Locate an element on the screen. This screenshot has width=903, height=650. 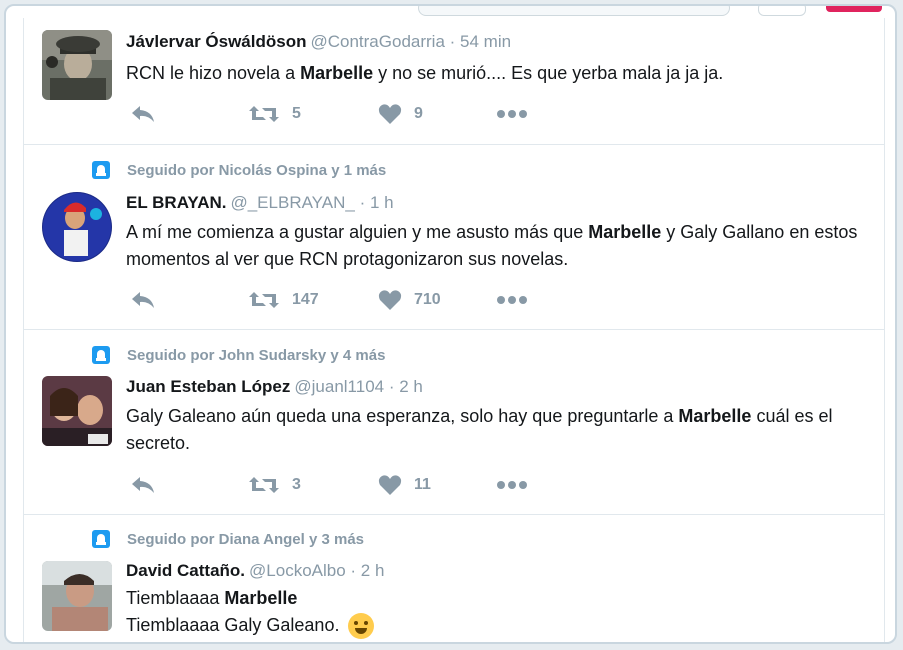
retweet-button: 3 is located at coordinates (313, 485).